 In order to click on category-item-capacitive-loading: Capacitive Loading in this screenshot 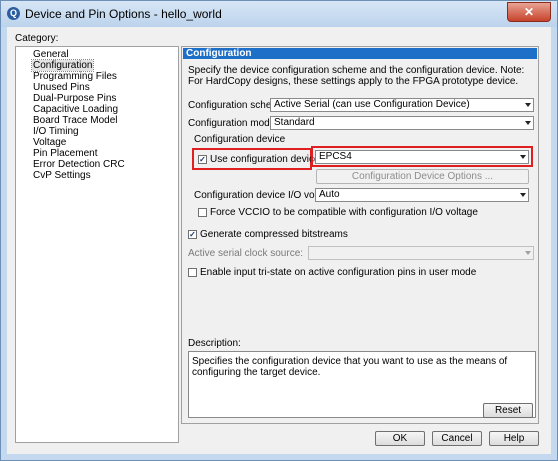, I will do `click(75, 109)`.